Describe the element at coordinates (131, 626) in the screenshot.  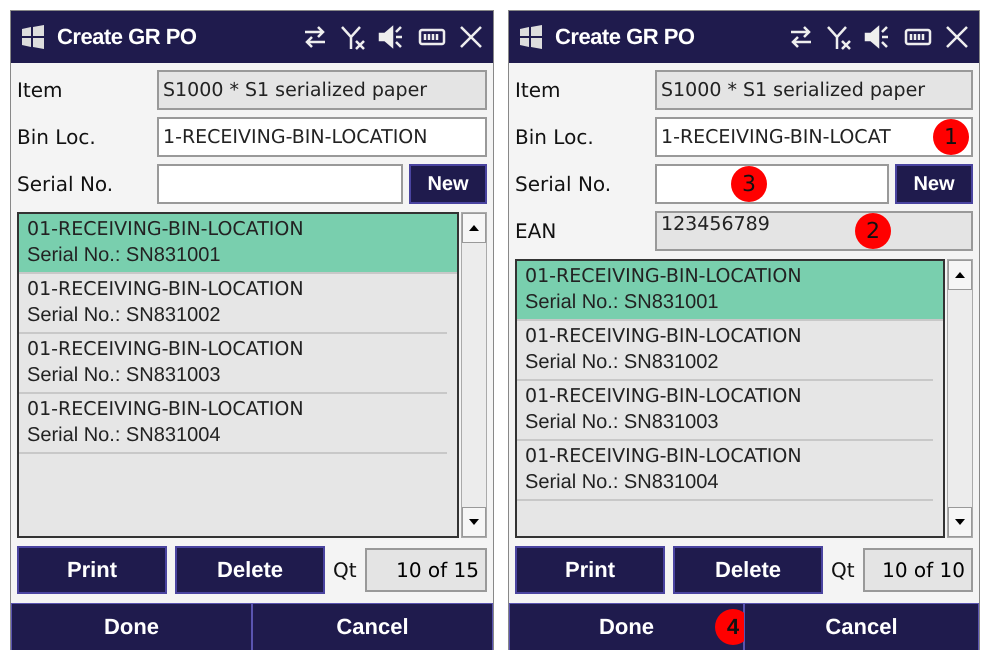
I see `footer-button: Done` at that location.